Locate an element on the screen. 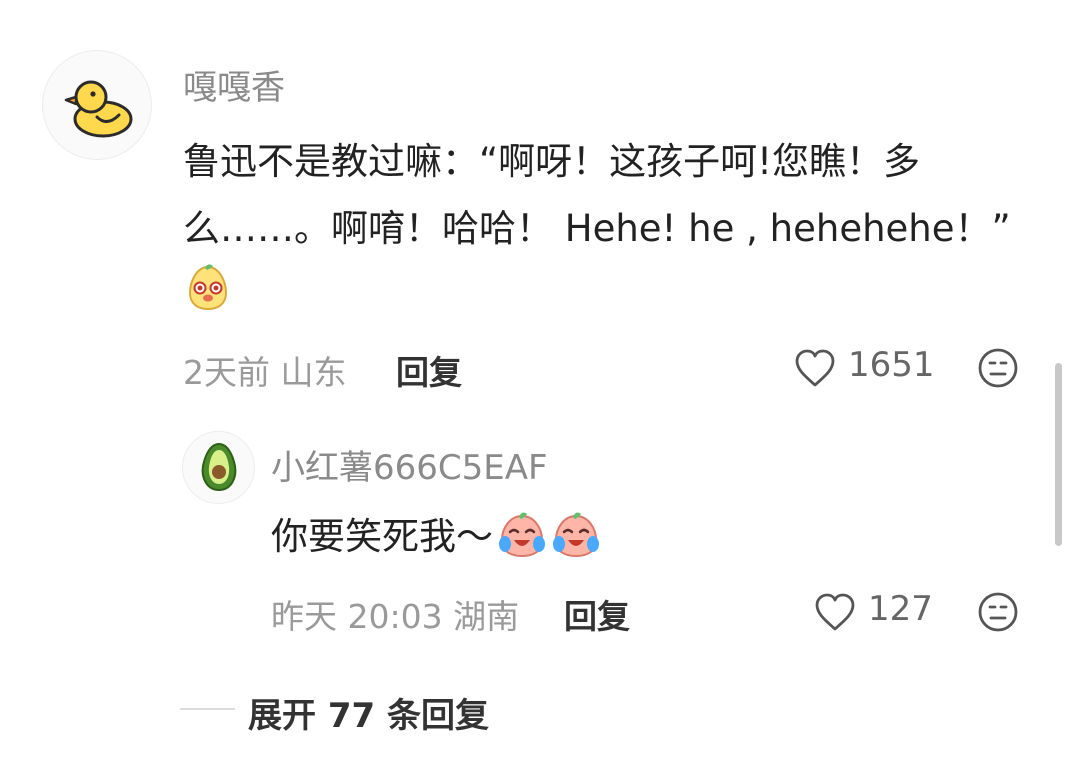 This screenshot has width=1079, height=775. reply-time: 昨天 20:03 is located at coordinates (357, 616).